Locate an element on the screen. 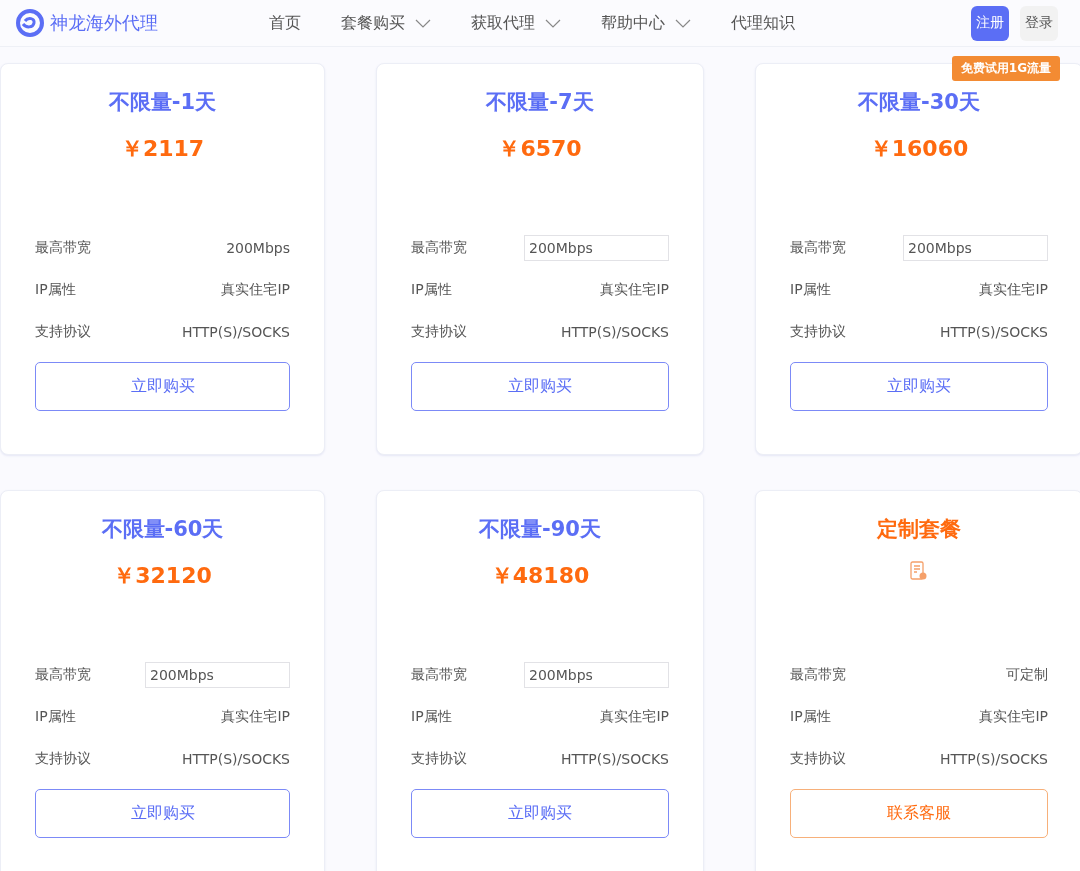 This screenshot has height=871, width=1080. nav-link: 首页 is located at coordinates (285, 23).